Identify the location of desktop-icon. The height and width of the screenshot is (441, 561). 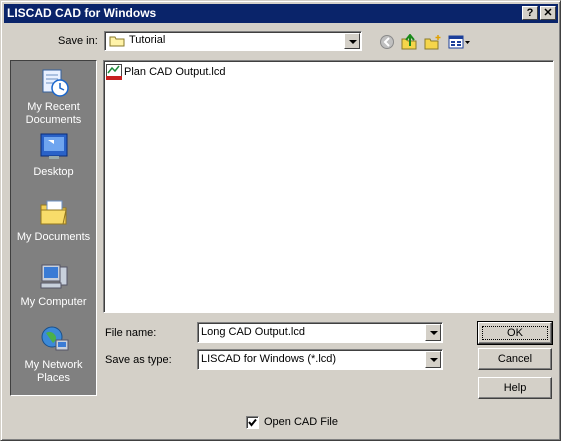
(54, 147).